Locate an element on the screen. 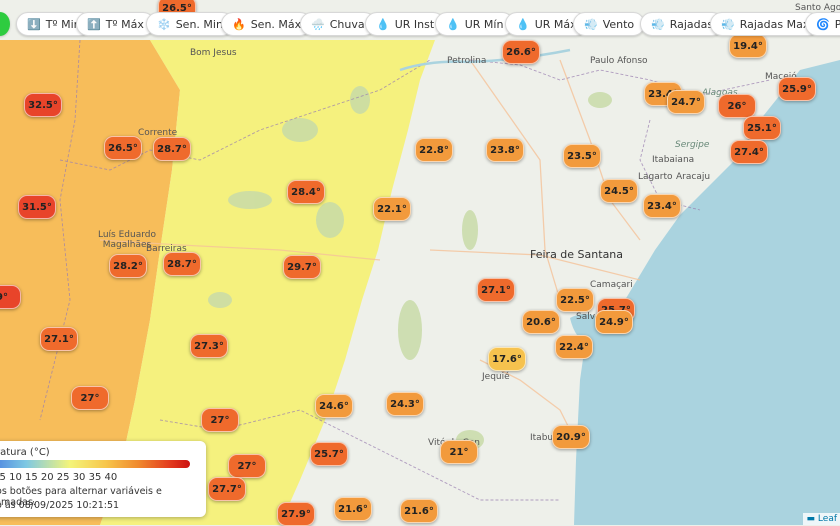 Image resolution: width=840 pixels, height=526 pixels. toolbar-icon: 🌀 is located at coordinates (823, 24).